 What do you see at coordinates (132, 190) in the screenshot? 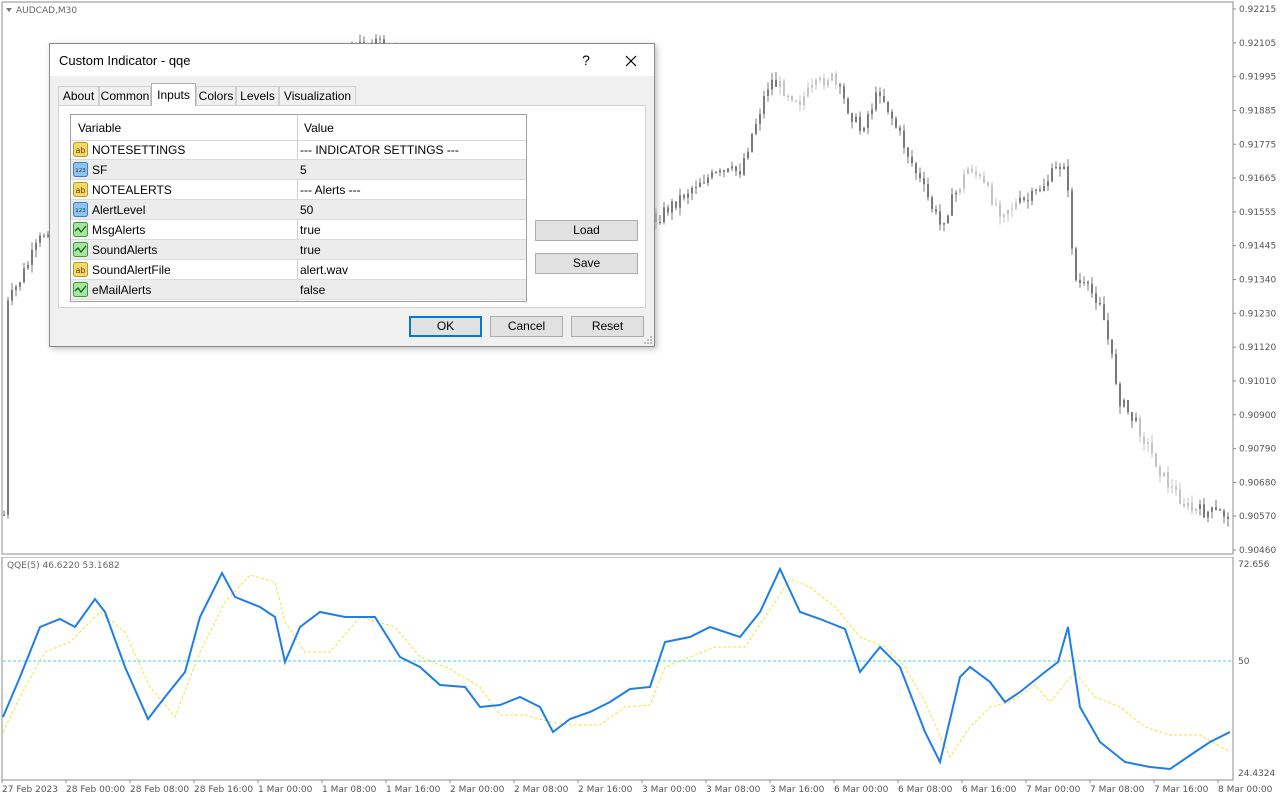
I see `variable-name: NOTEALERTS` at bounding box center [132, 190].